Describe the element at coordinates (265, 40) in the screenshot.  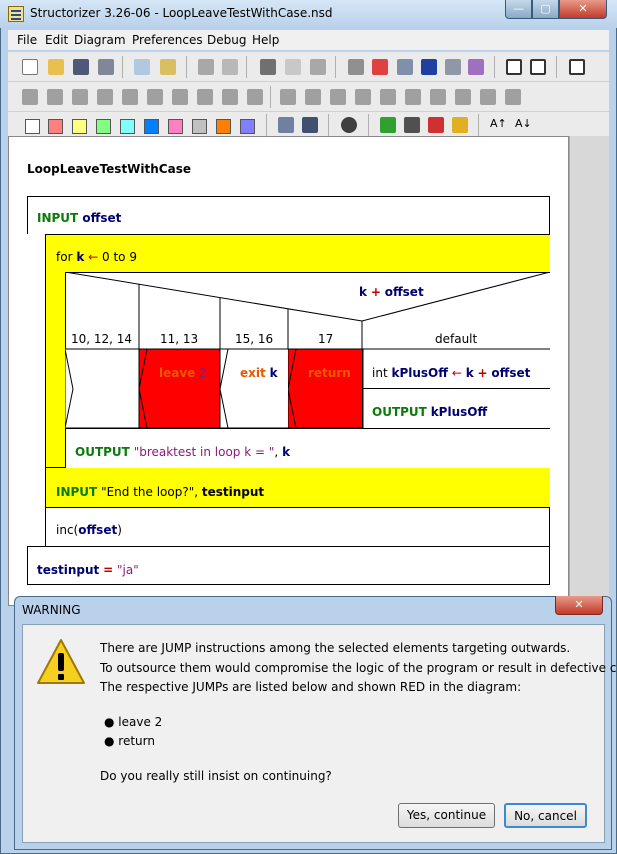
I see `menu-help: Help` at that location.